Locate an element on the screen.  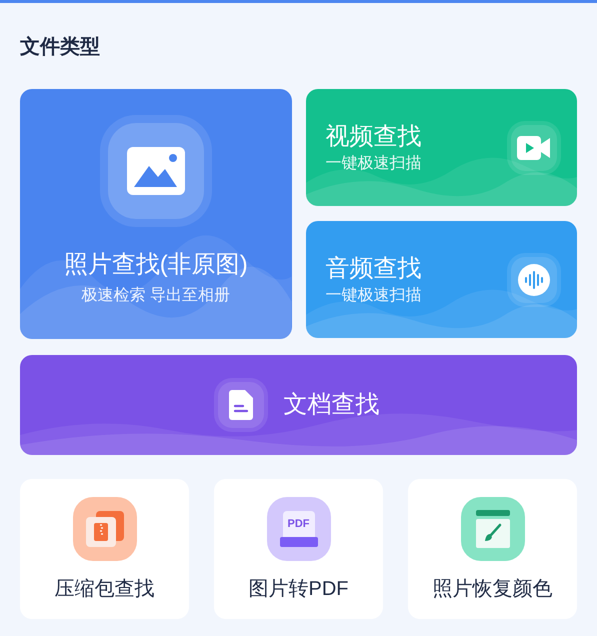
zip-file-icon is located at coordinates (104, 529).